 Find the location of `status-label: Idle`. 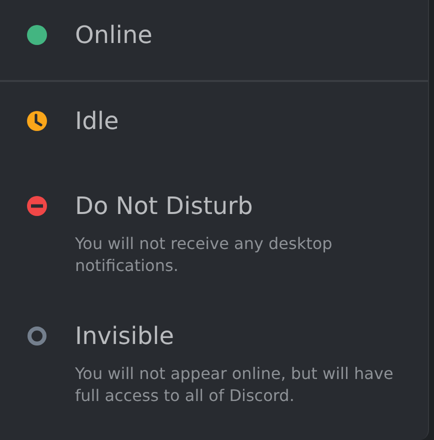

status-label: Idle is located at coordinates (97, 121).